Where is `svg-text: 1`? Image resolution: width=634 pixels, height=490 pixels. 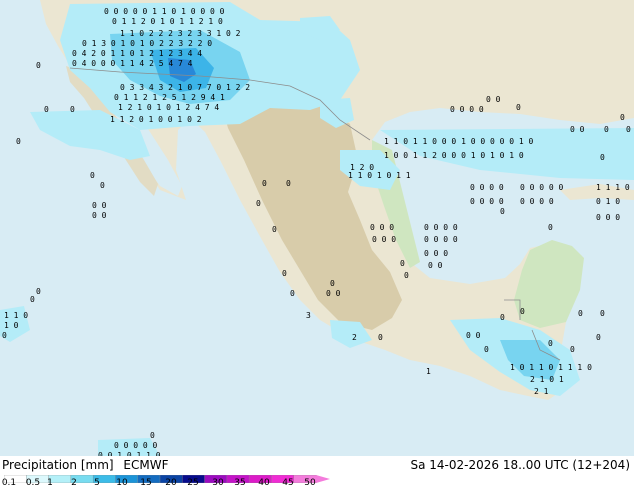
svg-text: 1 is located at coordinates (428, 371).